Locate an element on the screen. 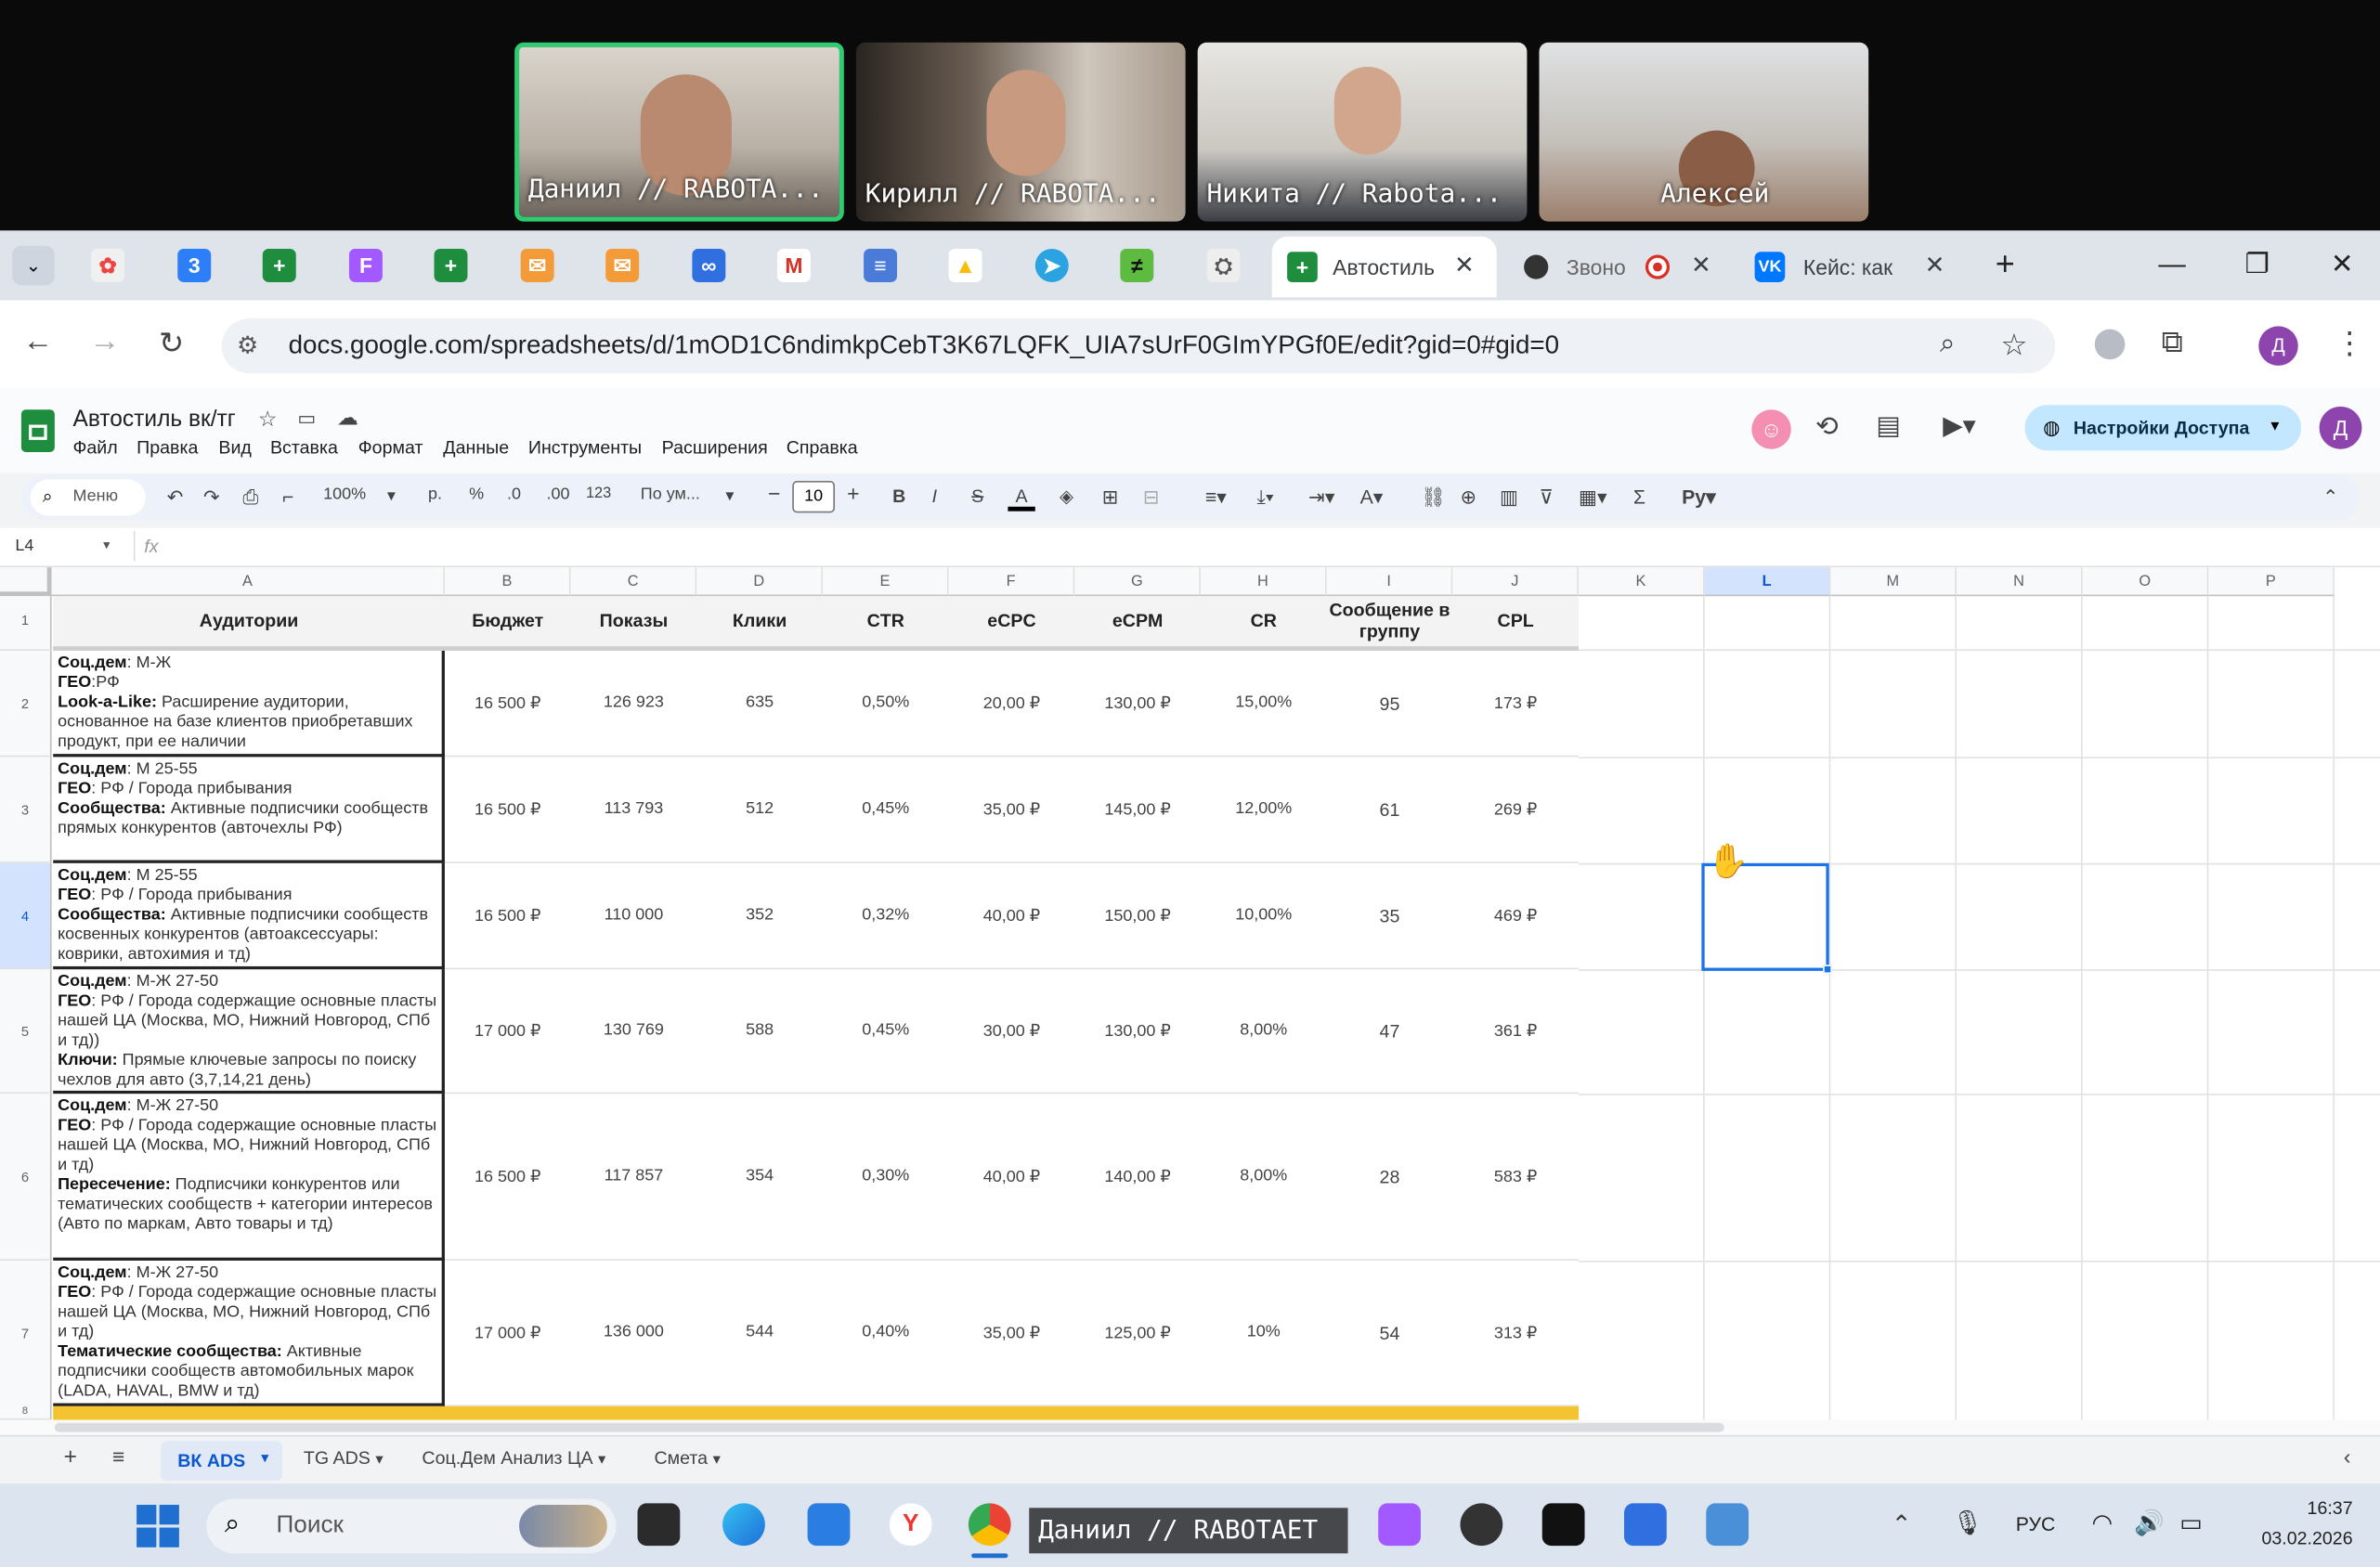 Image resolution: width=2380 pixels, height=1567 pixels. tab-case: VK Кейс: как ✕ is located at coordinates (1852, 267).